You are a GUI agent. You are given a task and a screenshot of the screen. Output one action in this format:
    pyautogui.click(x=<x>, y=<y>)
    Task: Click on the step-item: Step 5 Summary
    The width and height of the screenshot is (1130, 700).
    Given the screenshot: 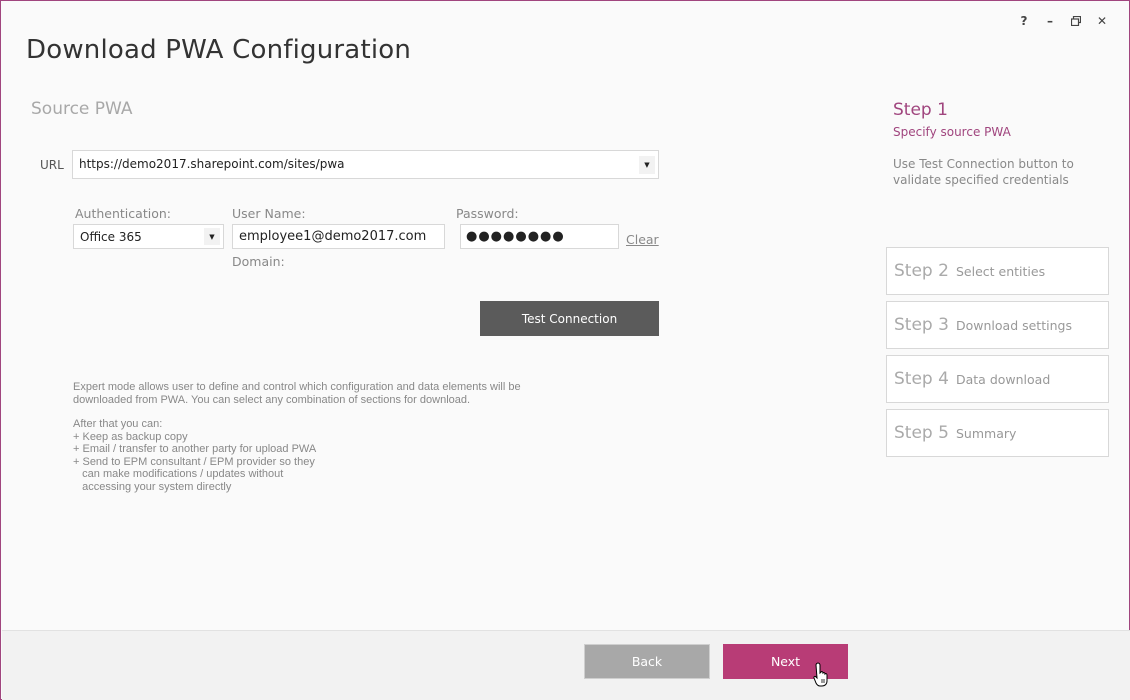 What is the action you would take?
    pyautogui.click(x=997, y=433)
    